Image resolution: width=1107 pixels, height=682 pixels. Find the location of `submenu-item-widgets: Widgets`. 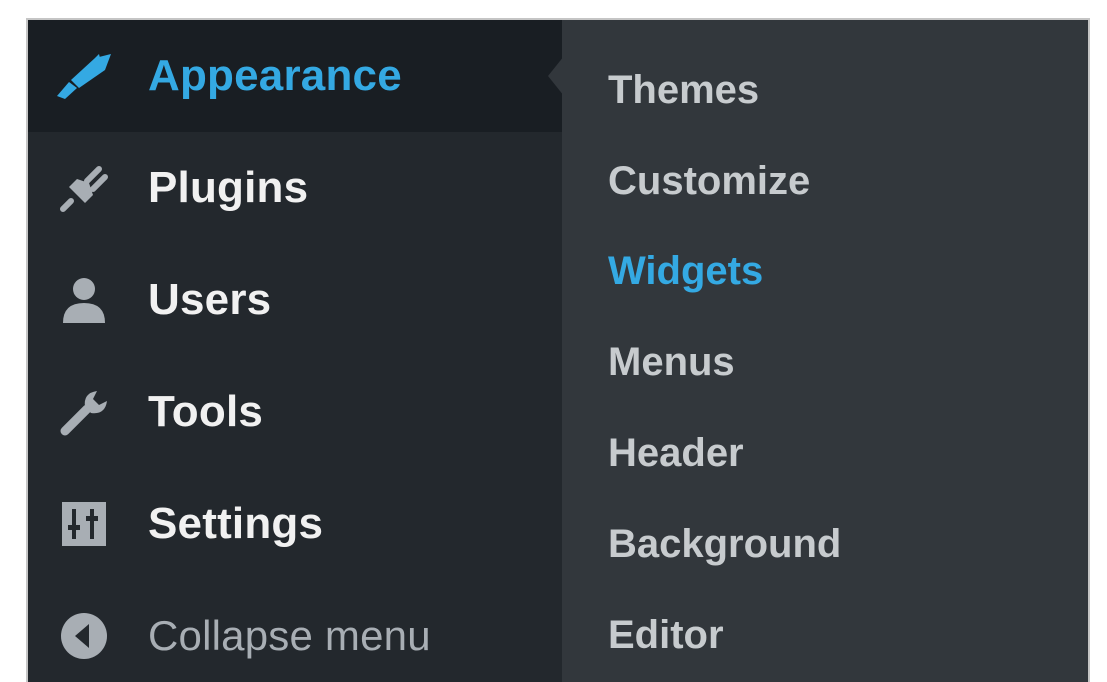

submenu-item-widgets: Widgets is located at coordinates (685, 271).